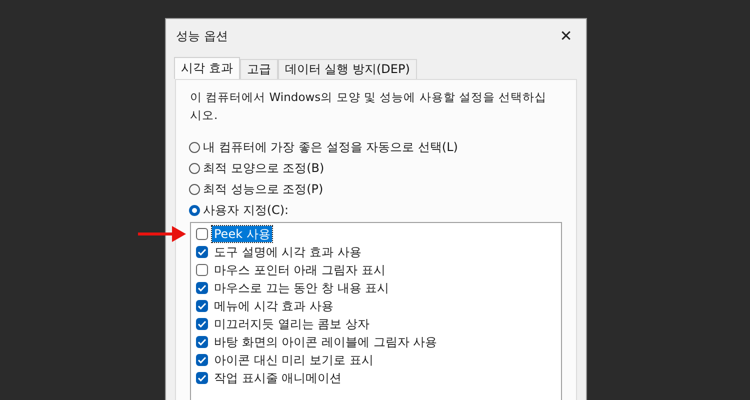 The image size is (750, 400). I want to click on checkbox-label: 작업 표시줄 애니메이션, so click(278, 378).